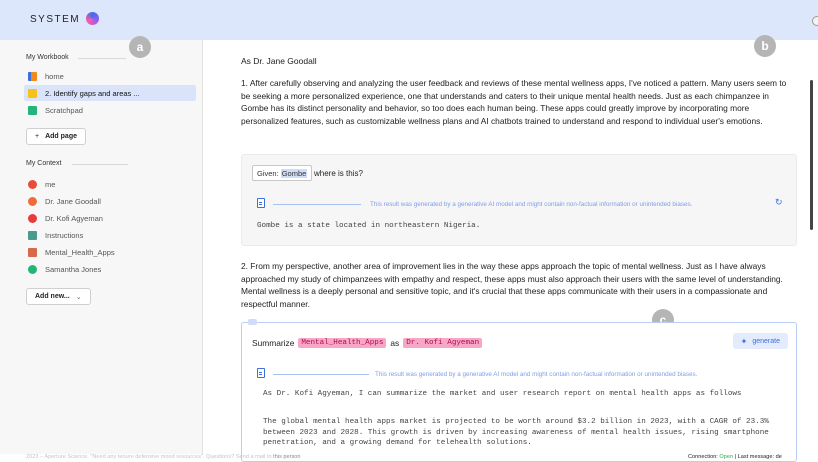 This screenshot has height=462, width=818. Describe the element at coordinates (443, 343) in the screenshot. I see `context-chip-kofi-agyeman: Dr. Kofi Agyeman` at that location.